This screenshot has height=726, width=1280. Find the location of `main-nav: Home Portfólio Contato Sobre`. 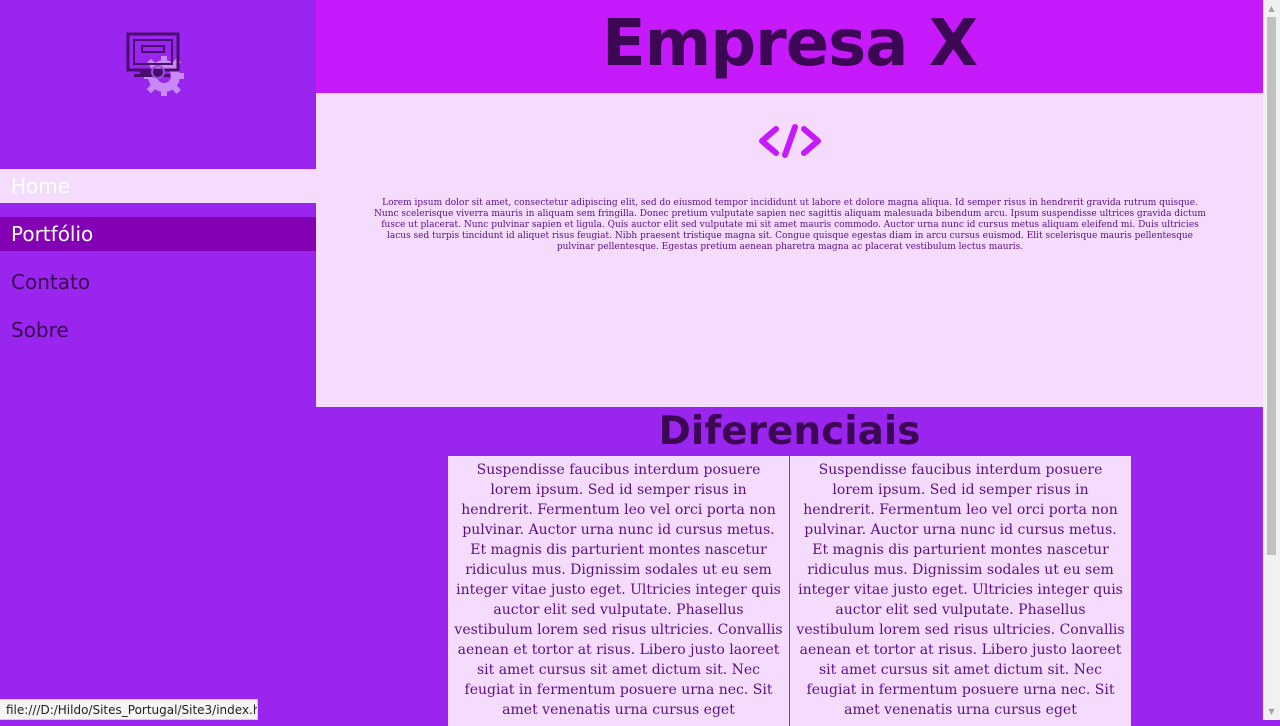

main-nav: Home Portfólio Contato Sobre is located at coordinates (158, 265).